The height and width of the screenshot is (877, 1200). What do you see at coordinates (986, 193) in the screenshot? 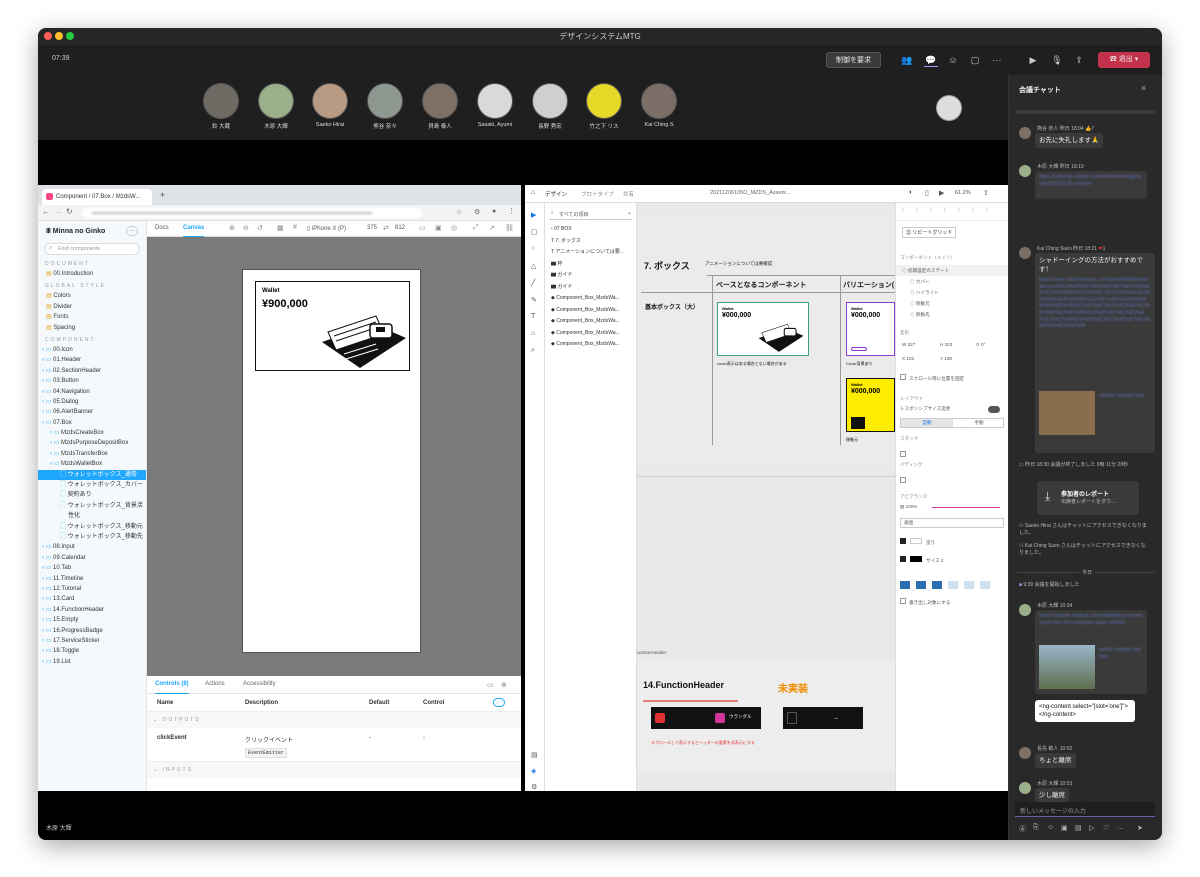
I see `share-link-icon: ⇪` at bounding box center [986, 193].